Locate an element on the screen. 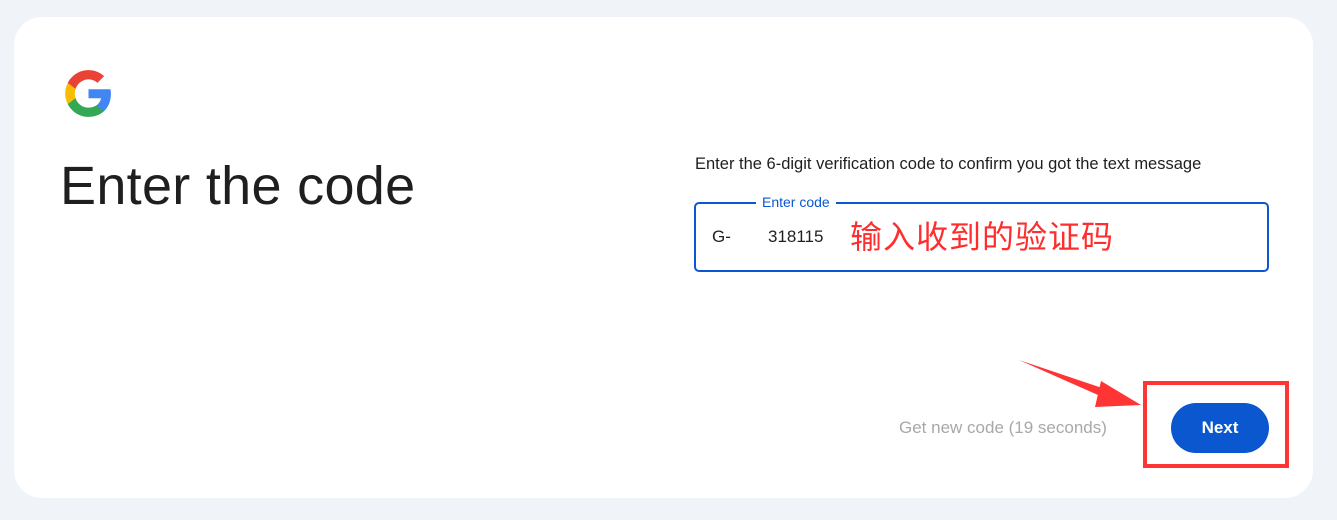  annotation-text: 输入收到的验证码 is located at coordinates (982, 237).